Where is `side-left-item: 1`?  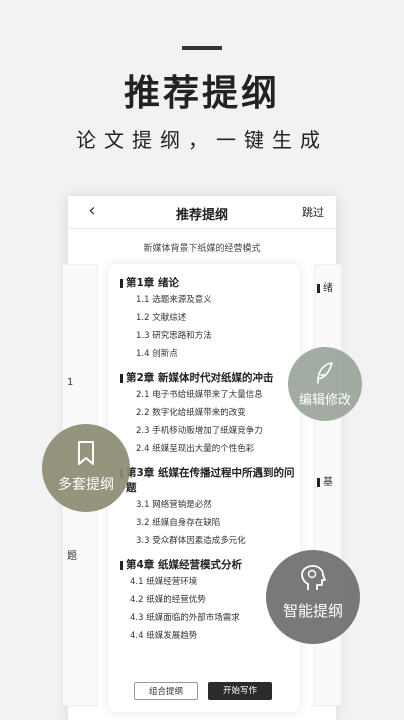
side-left-item: 1 is located at coordinates (70, 382).